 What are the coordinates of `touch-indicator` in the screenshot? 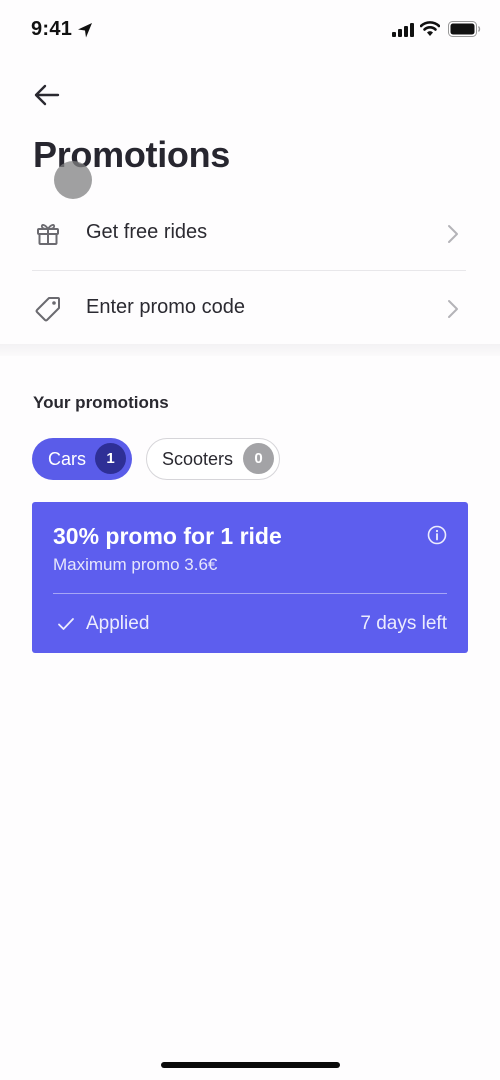 It's located at (73, 180).